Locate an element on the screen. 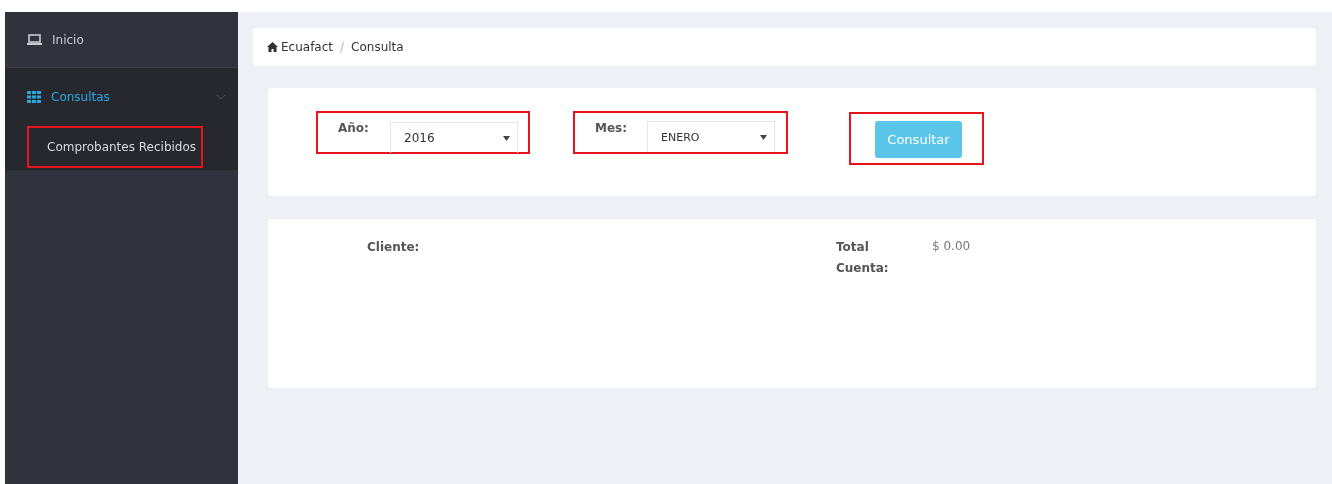 Image resolution: width=1332 pixels, height=484 pixels. grid-icon is located at coordinates (34, 97).